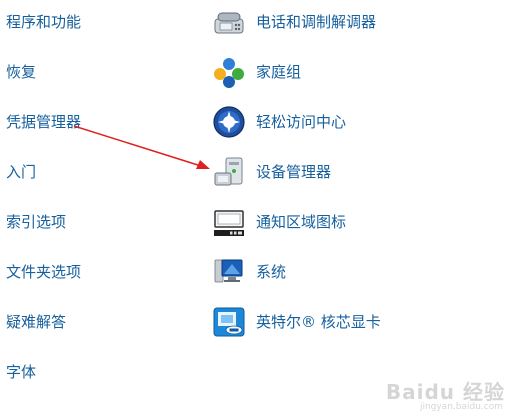 This screenshot has height=416, width=519. Describe the element at coordinates (301, 122) in the screenshot. I see `link-label: 轻松访问中心` at that location.